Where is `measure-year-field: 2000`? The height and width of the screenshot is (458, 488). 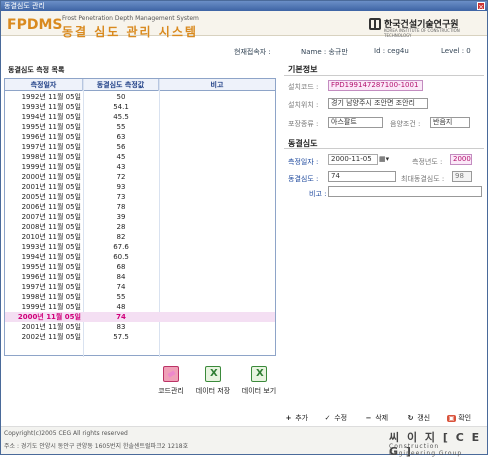
measure-year-field: 2000 is located at coordinates (461, 159).